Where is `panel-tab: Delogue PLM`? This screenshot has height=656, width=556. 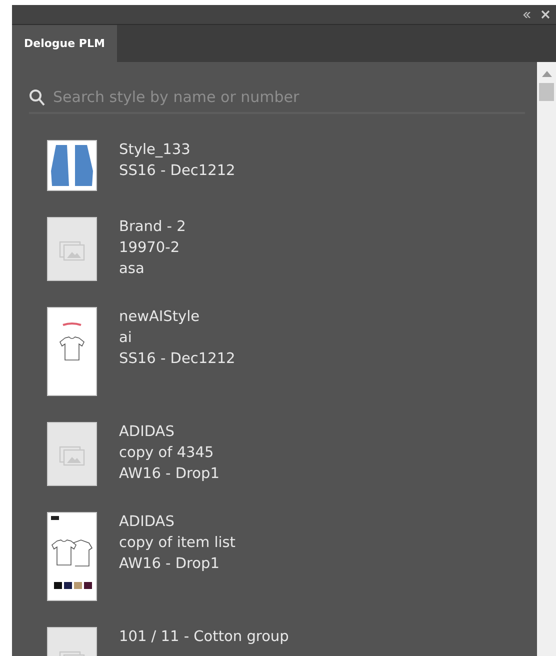
panel-tab: Delogue PLM is located at coordinates (64, 43).